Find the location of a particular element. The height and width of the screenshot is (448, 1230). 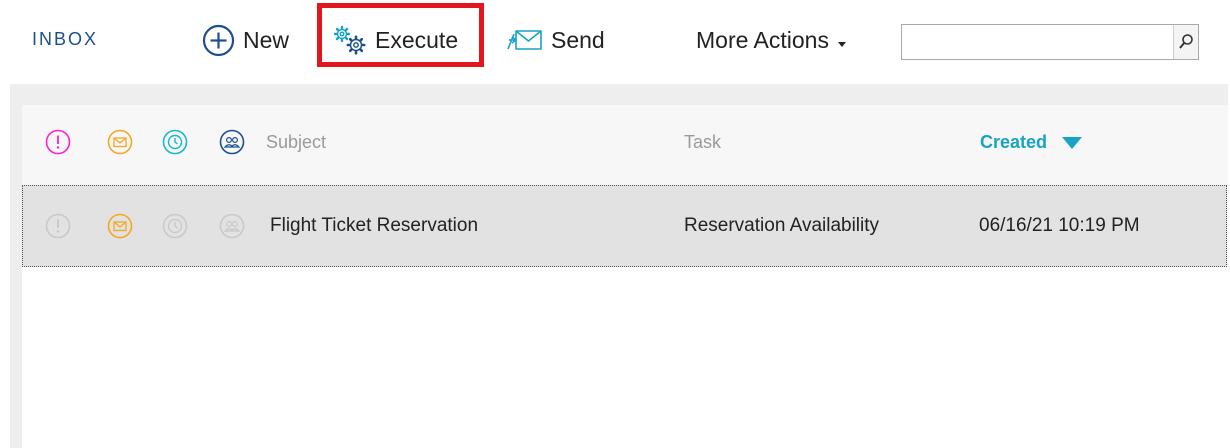

more-actions-label: More Actions is located at coordinates (762, 39).